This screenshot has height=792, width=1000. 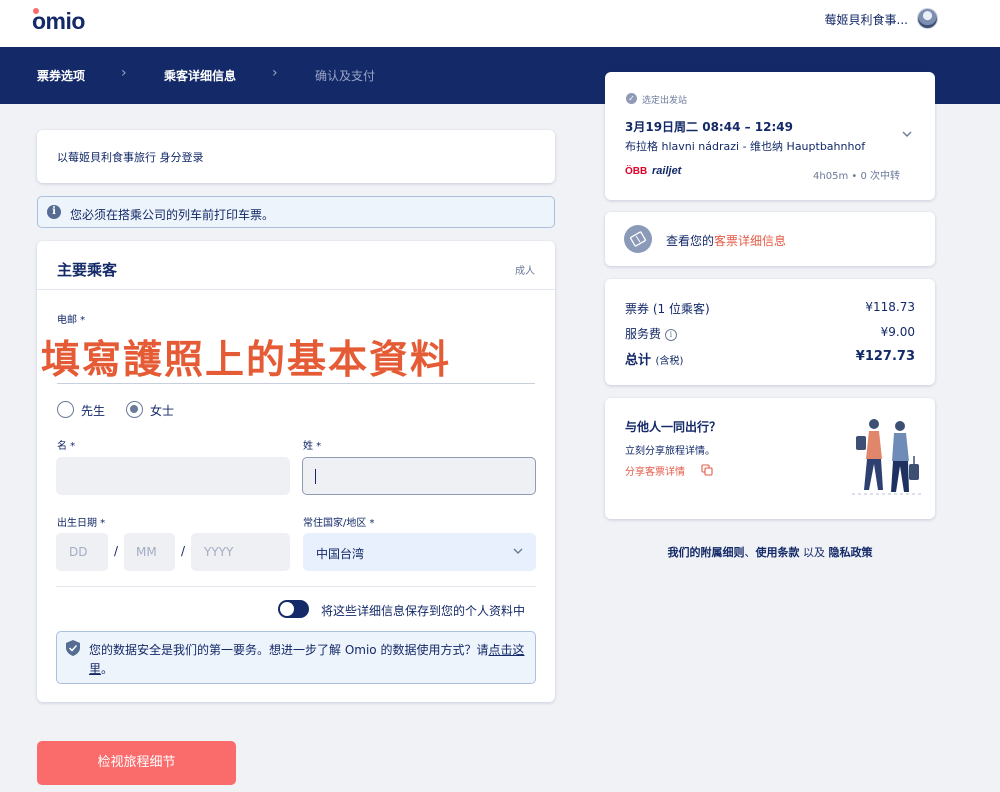 I want to click on obb-logo: ÖBB, so click(x=636, y=171).